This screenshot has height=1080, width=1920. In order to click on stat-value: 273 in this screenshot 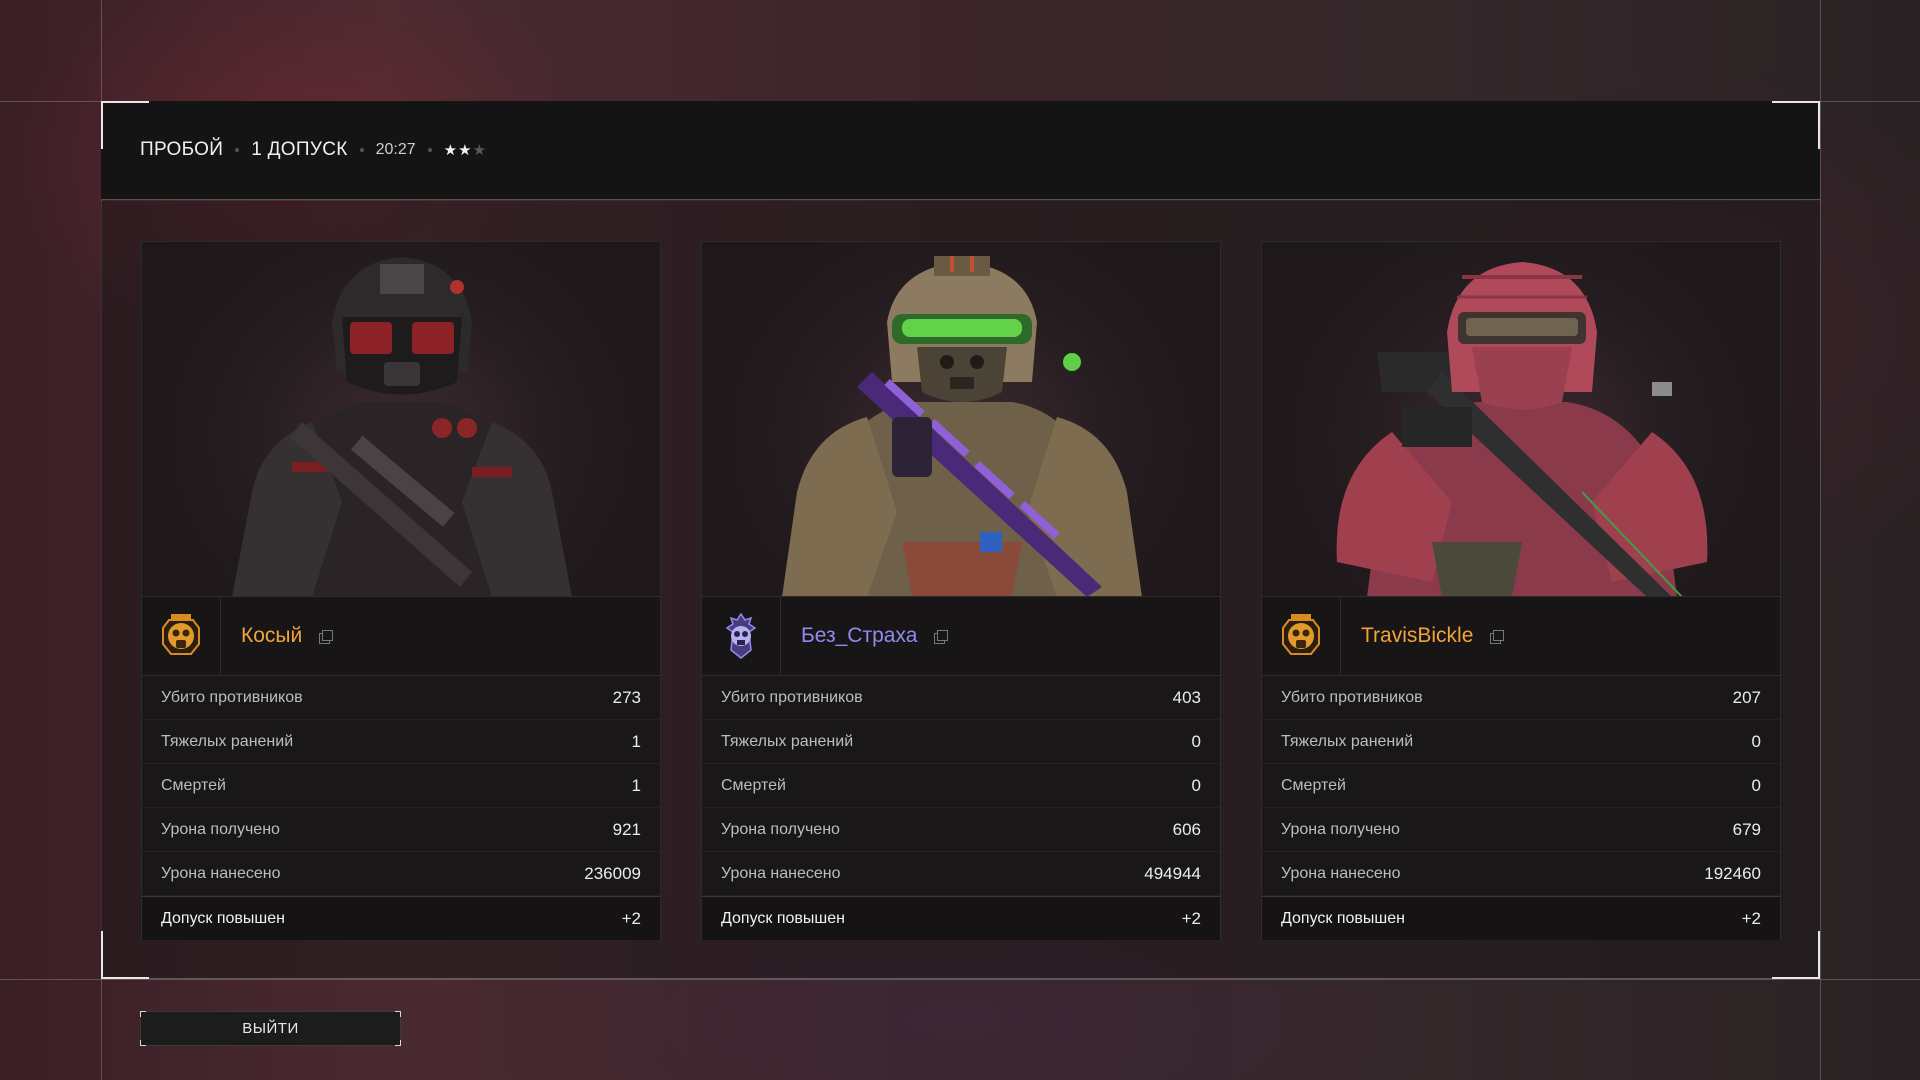, I will do `click(626, 697)`.